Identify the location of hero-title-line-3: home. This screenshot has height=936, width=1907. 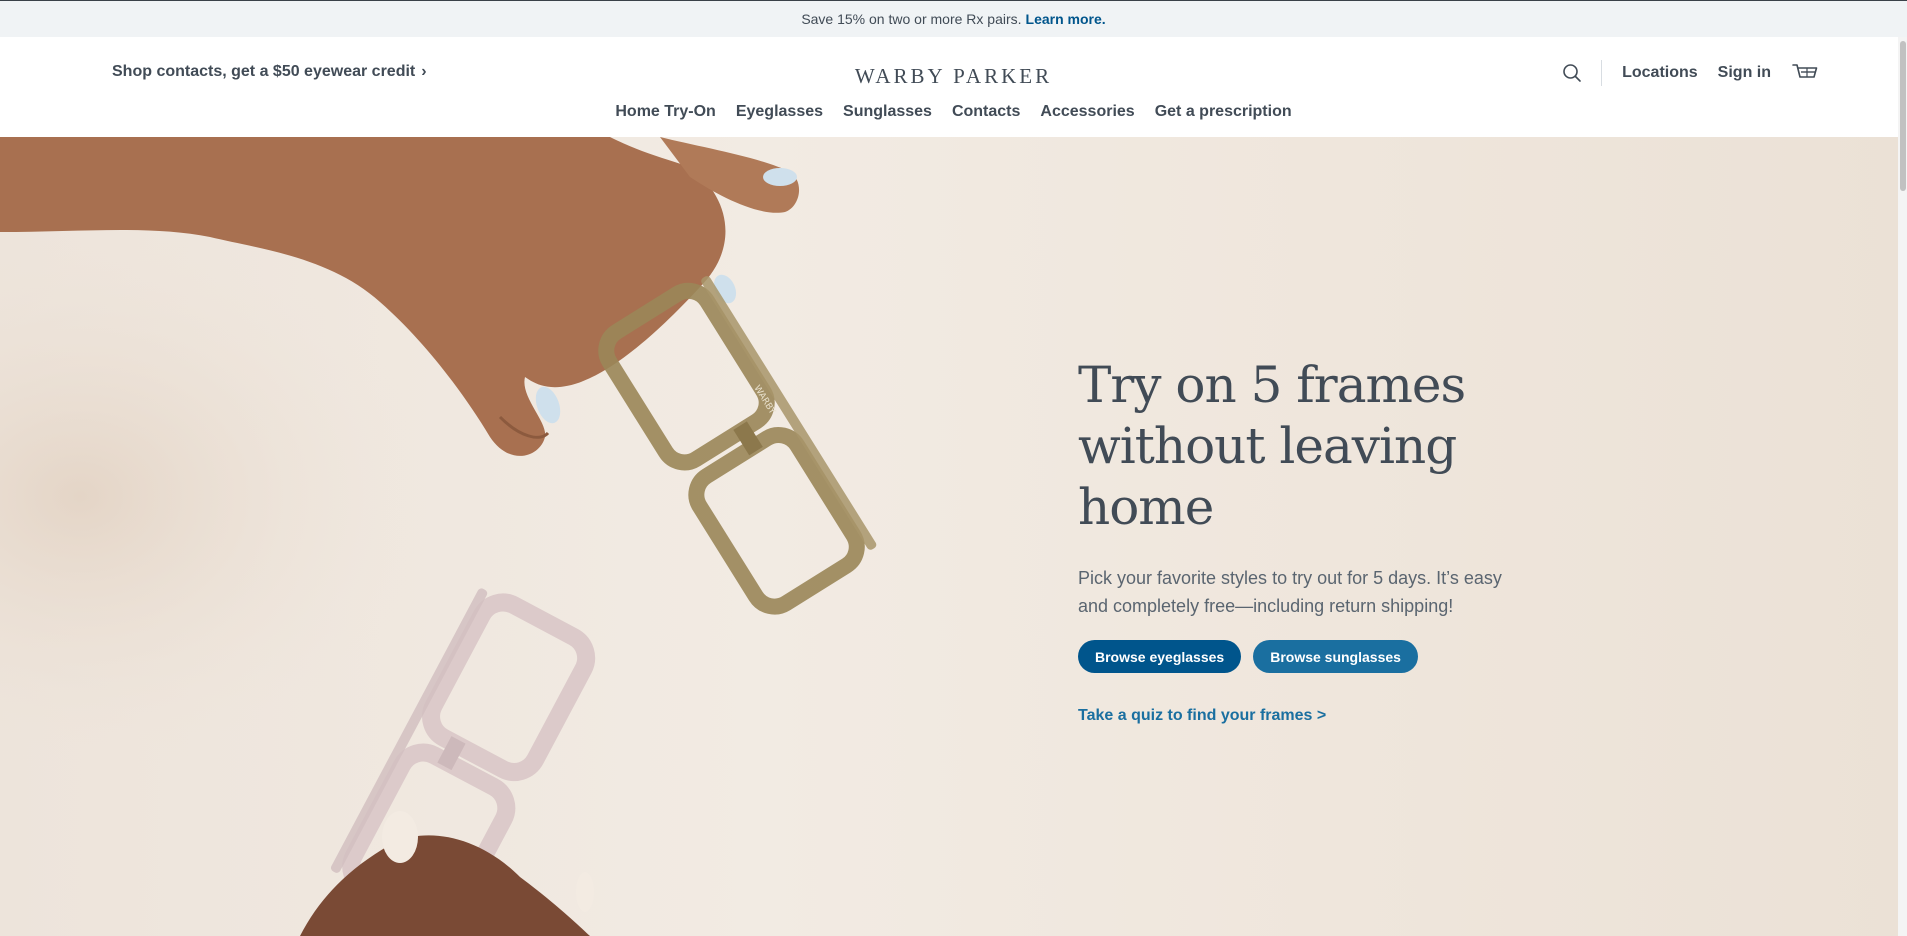
(1146, 507).